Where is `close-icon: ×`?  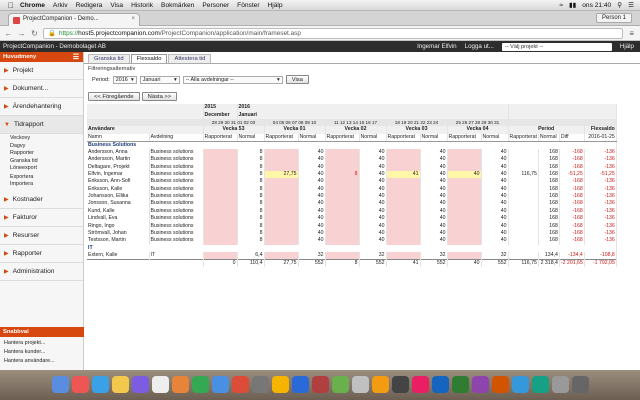
close-icon: × is located at coordinates (133, 19).